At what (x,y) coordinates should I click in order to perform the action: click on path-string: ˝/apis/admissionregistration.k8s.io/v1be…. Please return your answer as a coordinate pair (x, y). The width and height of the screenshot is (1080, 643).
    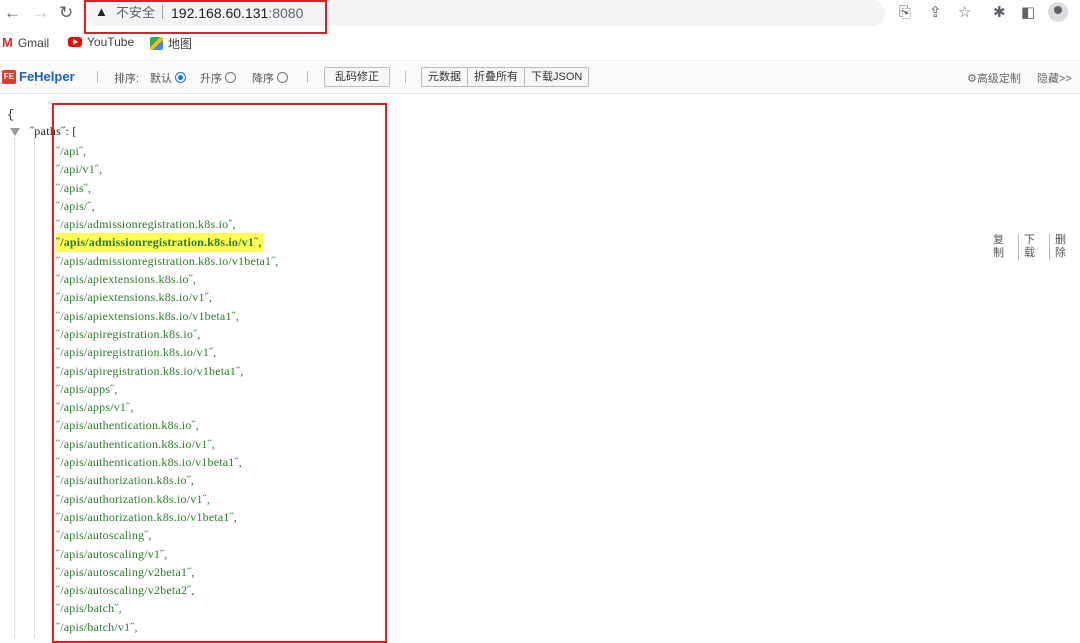
    Looking at the image, I should click on (167, 260).